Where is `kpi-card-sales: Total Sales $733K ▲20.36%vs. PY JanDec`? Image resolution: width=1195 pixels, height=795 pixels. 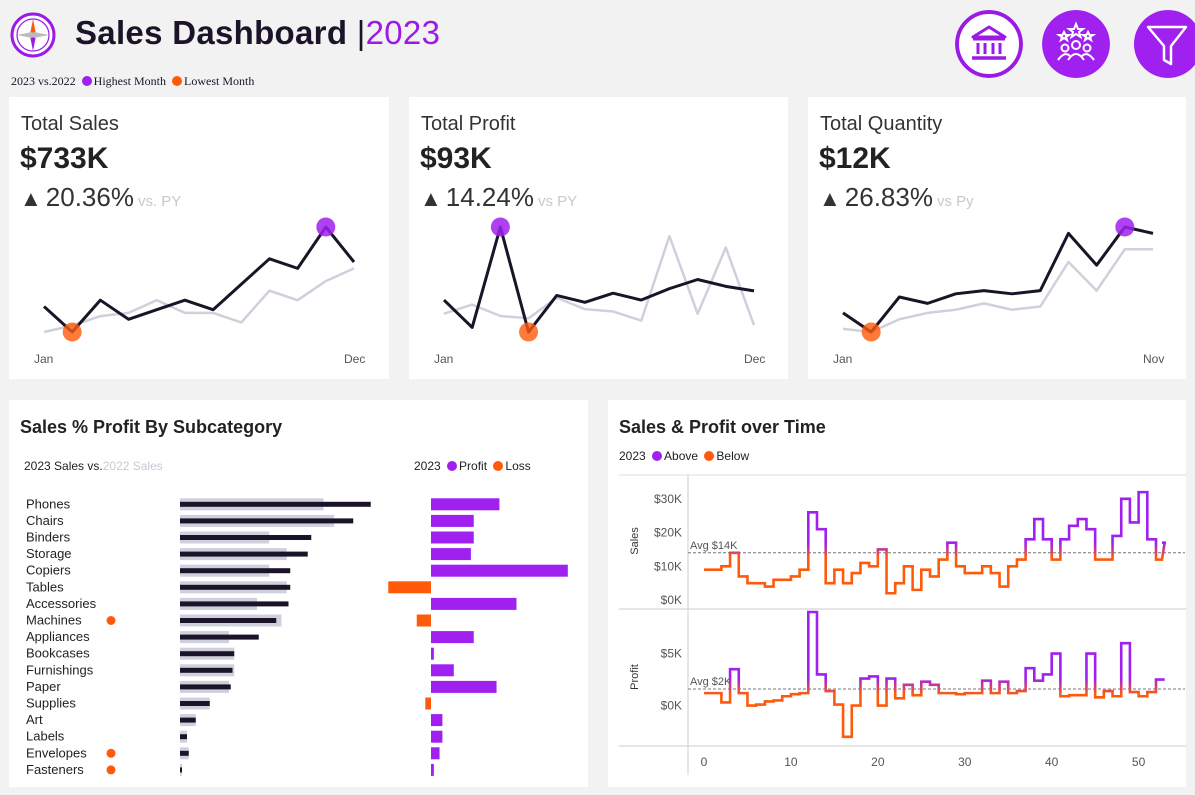 kpi-card-sales: Total Sales $733K ▲20.36%vs. PY JanDec is located at coordinates (199, 238).